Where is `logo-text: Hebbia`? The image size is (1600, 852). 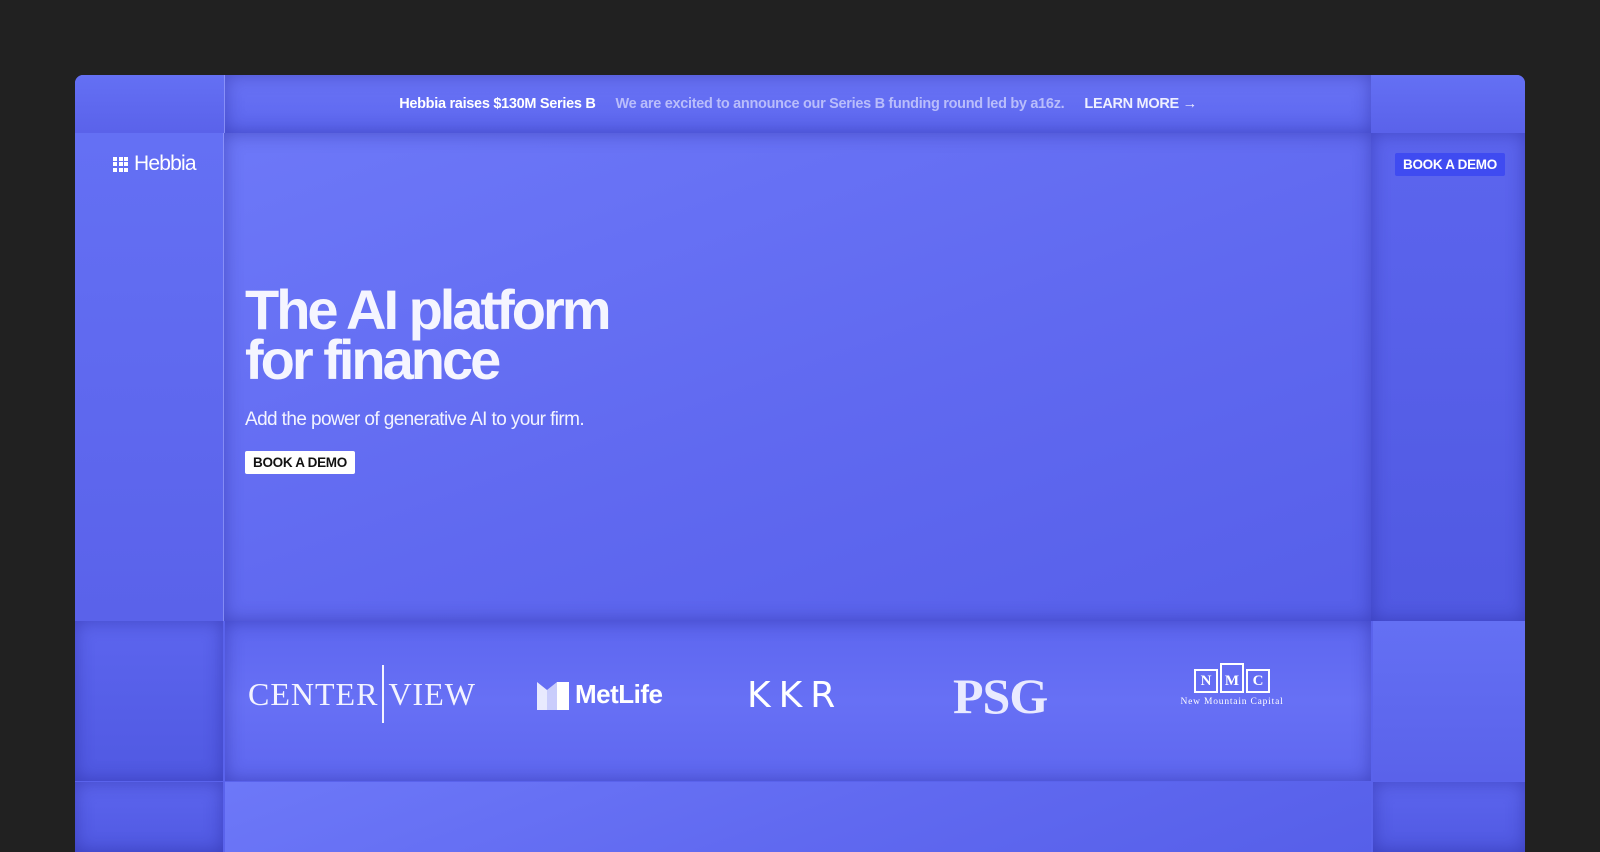
logo-text: Hebbia is located at coordinates (165, 163).